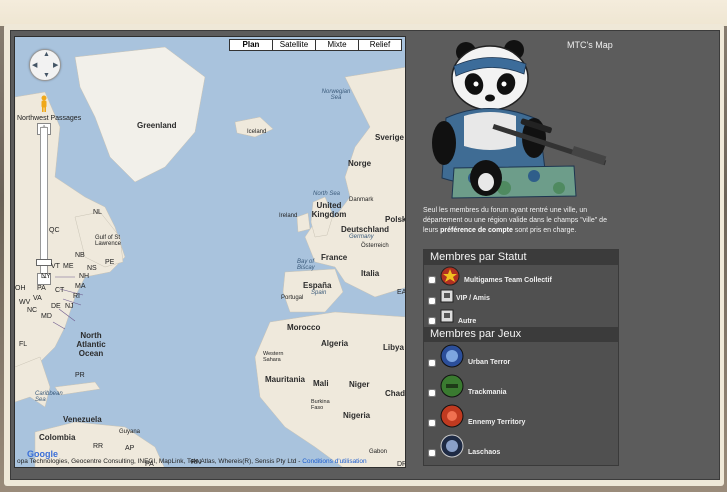 Image resolution: width=727 pixels, height=492 pixels. What do you see at coordinates (489, 362) in the screenshot?
I see `filter-label: Urban Terror` at bounding box center [489, 362].